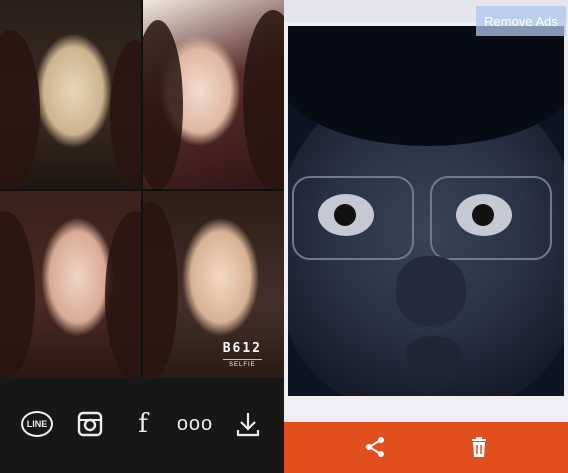 The height and width of the screenshot is (473, 568). What do you see at coordinates (521, 21) in the screenshot?
I see `remove-ads-button: Remove Ads` at bounding box center [521, 21].